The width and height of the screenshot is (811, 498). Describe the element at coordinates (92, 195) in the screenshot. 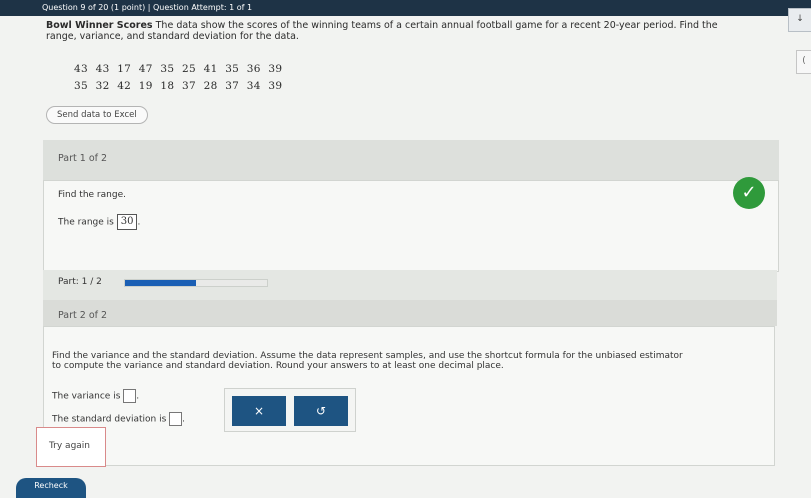

I see `part1-prompt: Find the range.` at that location.